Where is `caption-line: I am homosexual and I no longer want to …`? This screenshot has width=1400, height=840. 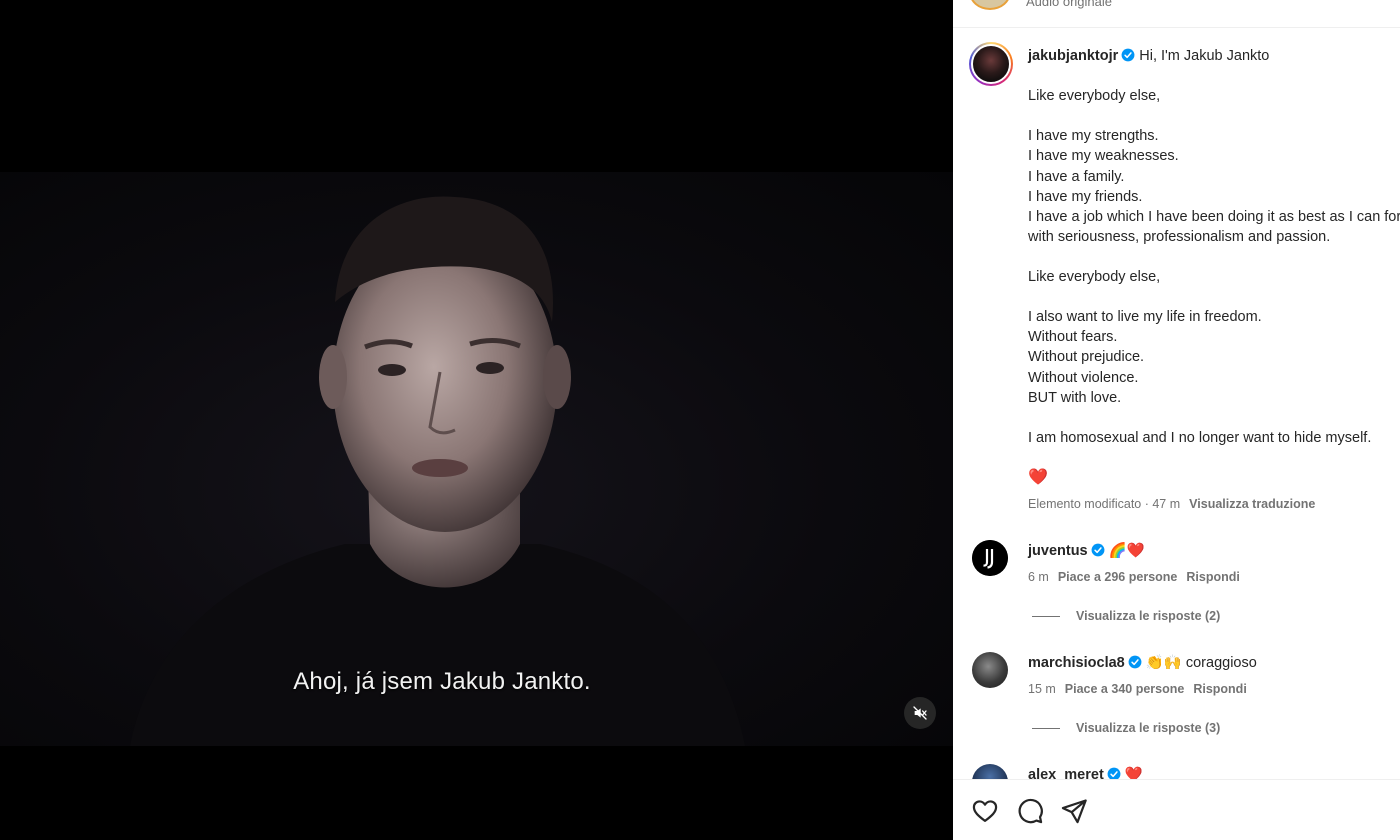 caption-line: I am homosexual and I no longer want to … is located at coordinates (1200, 437).